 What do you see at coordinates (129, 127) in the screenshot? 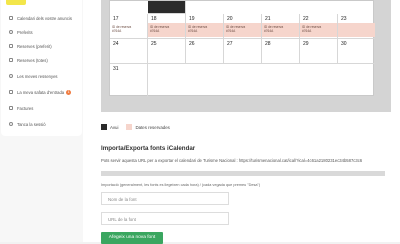
I see `legend-swatch-reserved` at bounding box center [129, 127].